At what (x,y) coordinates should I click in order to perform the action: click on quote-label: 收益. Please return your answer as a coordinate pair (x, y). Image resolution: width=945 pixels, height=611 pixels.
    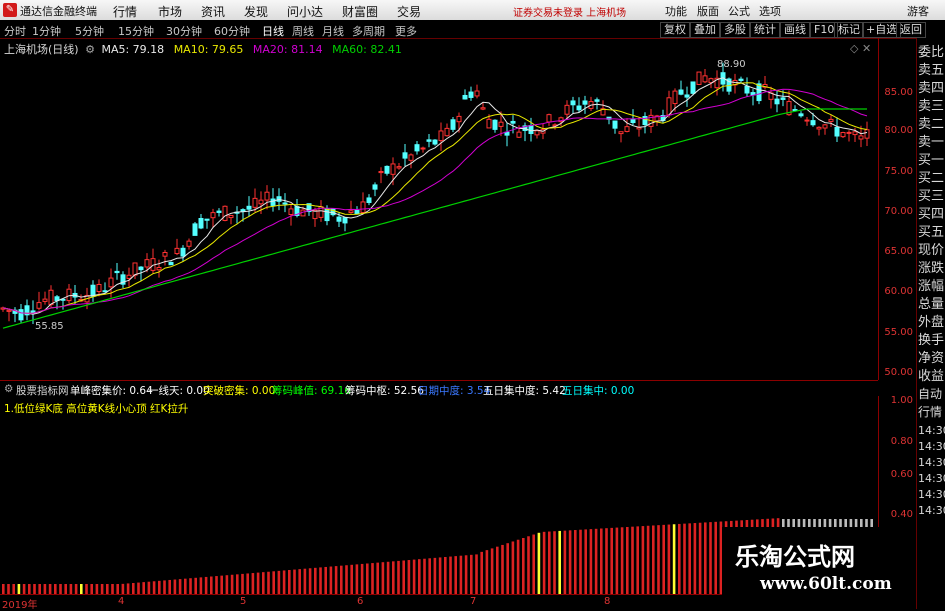
    Looking at the image, I should click on (931, 376).